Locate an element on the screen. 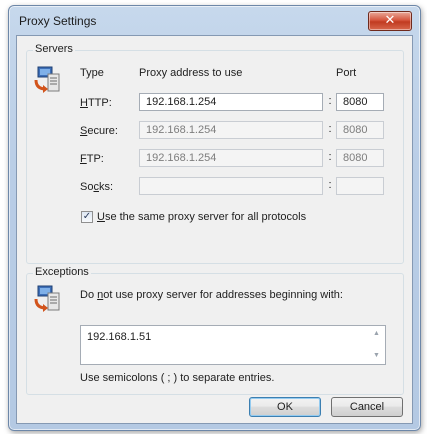  cancel-button: Cancel is located at coordinates (367, 407).